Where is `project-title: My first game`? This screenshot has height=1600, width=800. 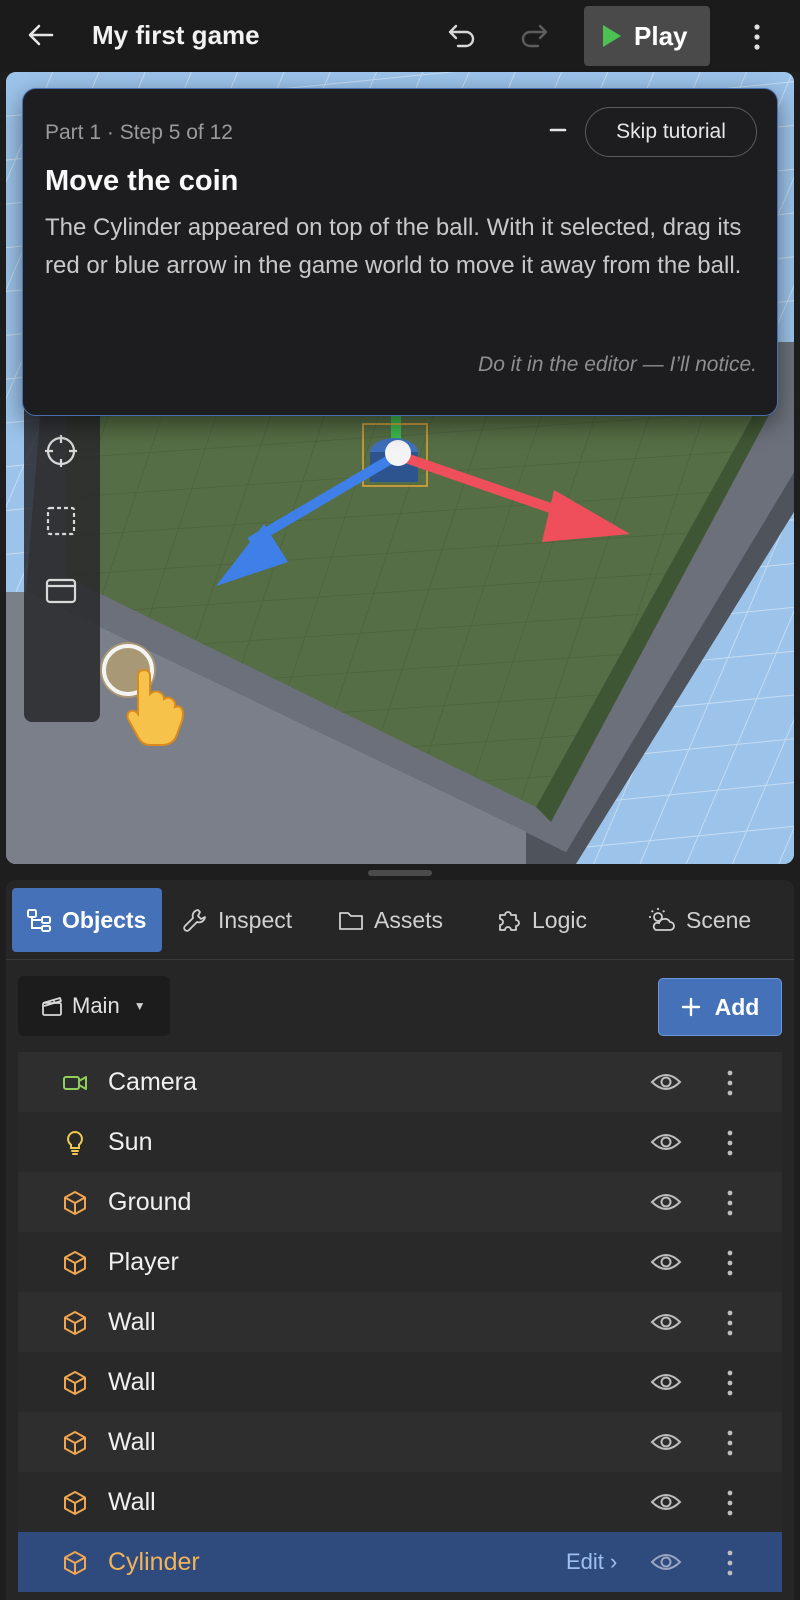
project-title: My first game is located at coordinates (176, 35).